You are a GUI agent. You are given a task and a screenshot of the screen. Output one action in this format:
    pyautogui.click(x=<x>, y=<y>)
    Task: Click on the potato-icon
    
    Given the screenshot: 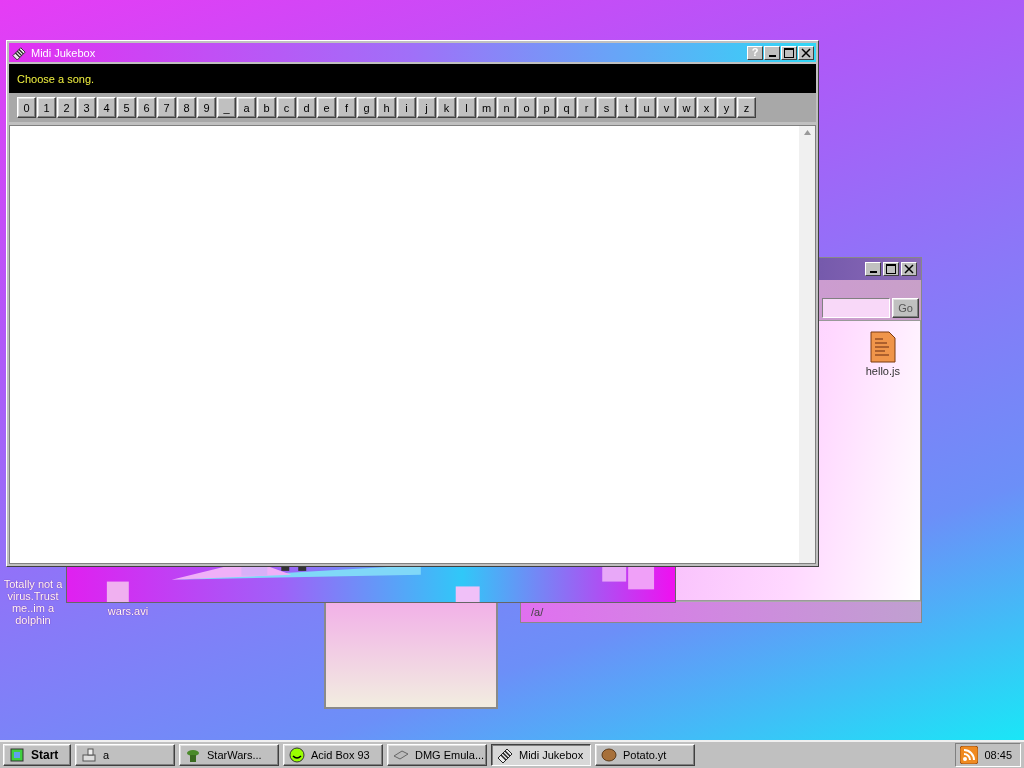 What is the action you would take?
    pyautogui.click(x=609, y=755)
    